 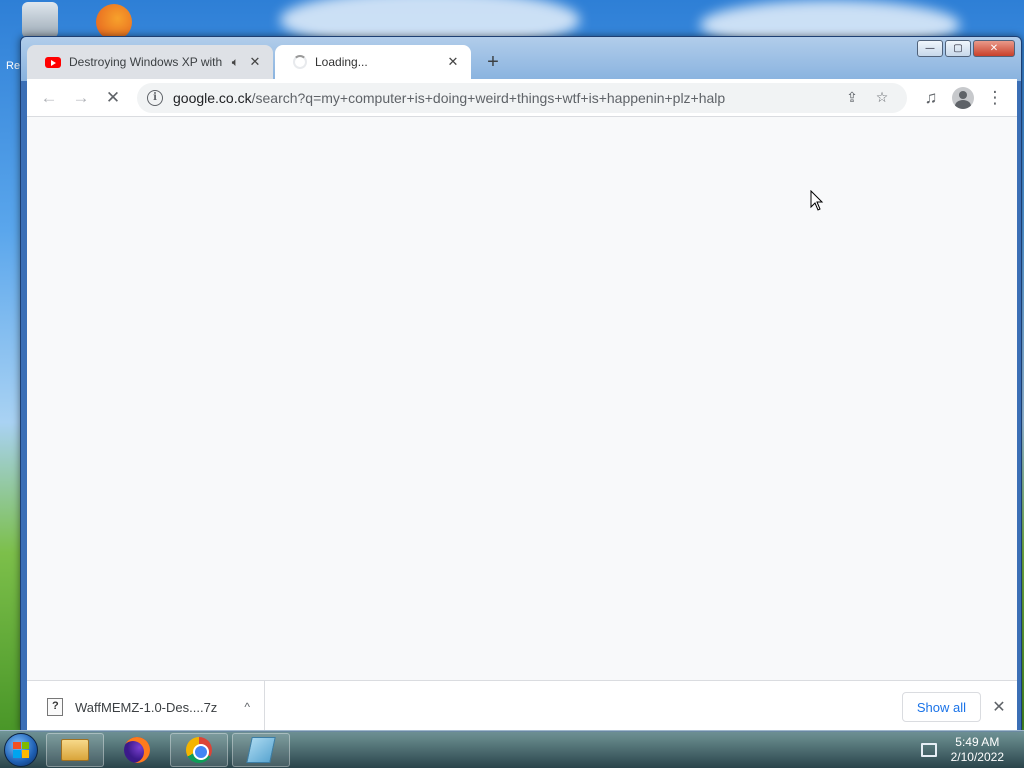 I want to click on taskbar-firefox, so click(x=137, y=750).